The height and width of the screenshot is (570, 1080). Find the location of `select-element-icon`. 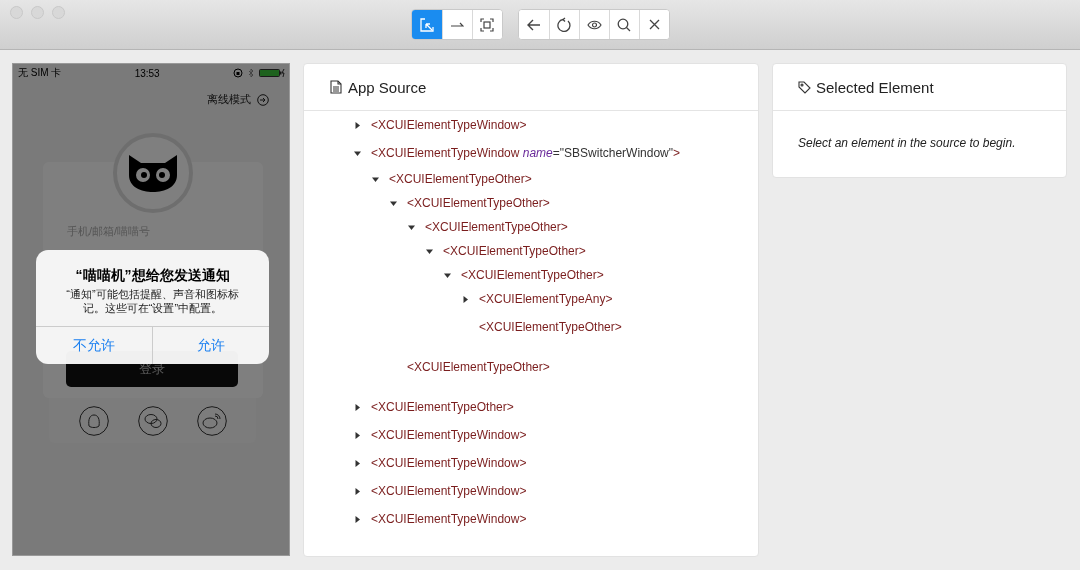

select-element-icon is located at coordinates (426, 24).